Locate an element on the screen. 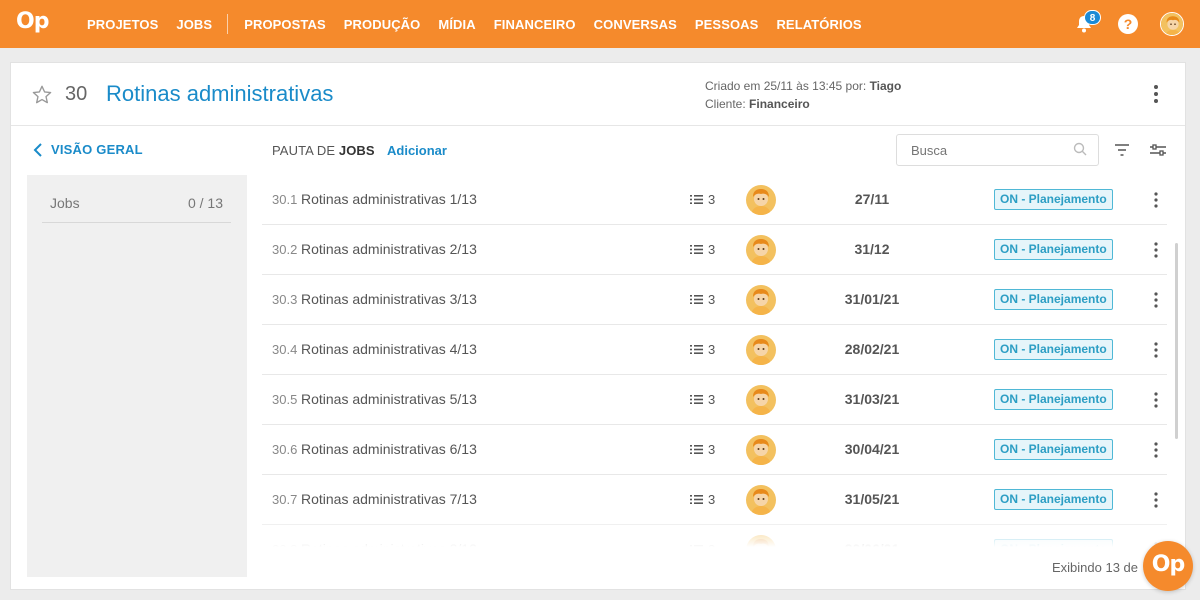  job-name: Rotinas administrativas 2/13 is located at coordinates (389, 249).